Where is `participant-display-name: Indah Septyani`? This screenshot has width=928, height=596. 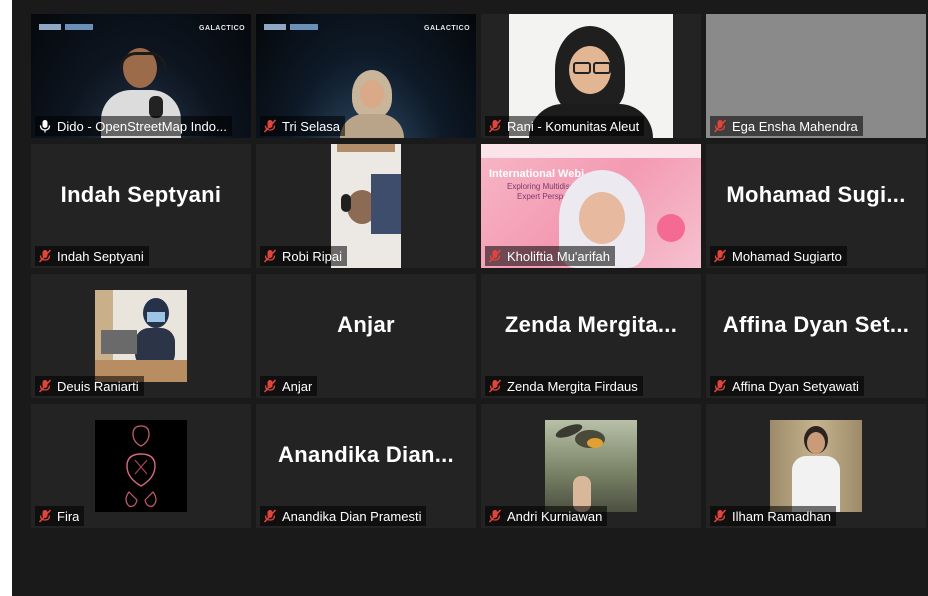
participant-display-name: Indah Septyani is located at coordinates (141, 194).